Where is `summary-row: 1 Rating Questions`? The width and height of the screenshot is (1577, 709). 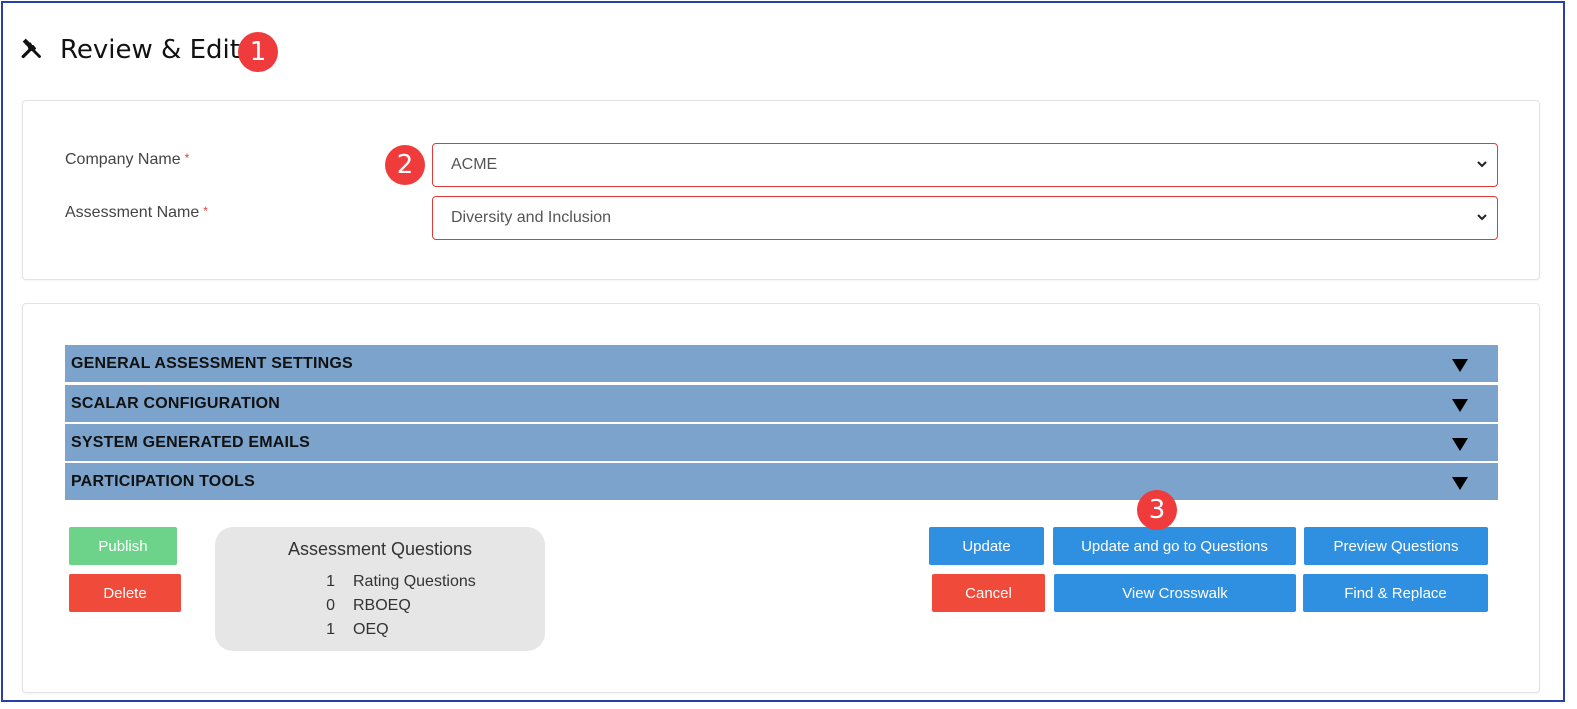 summary-row: 1 Rating Questions is located at coordinates (385, 582).